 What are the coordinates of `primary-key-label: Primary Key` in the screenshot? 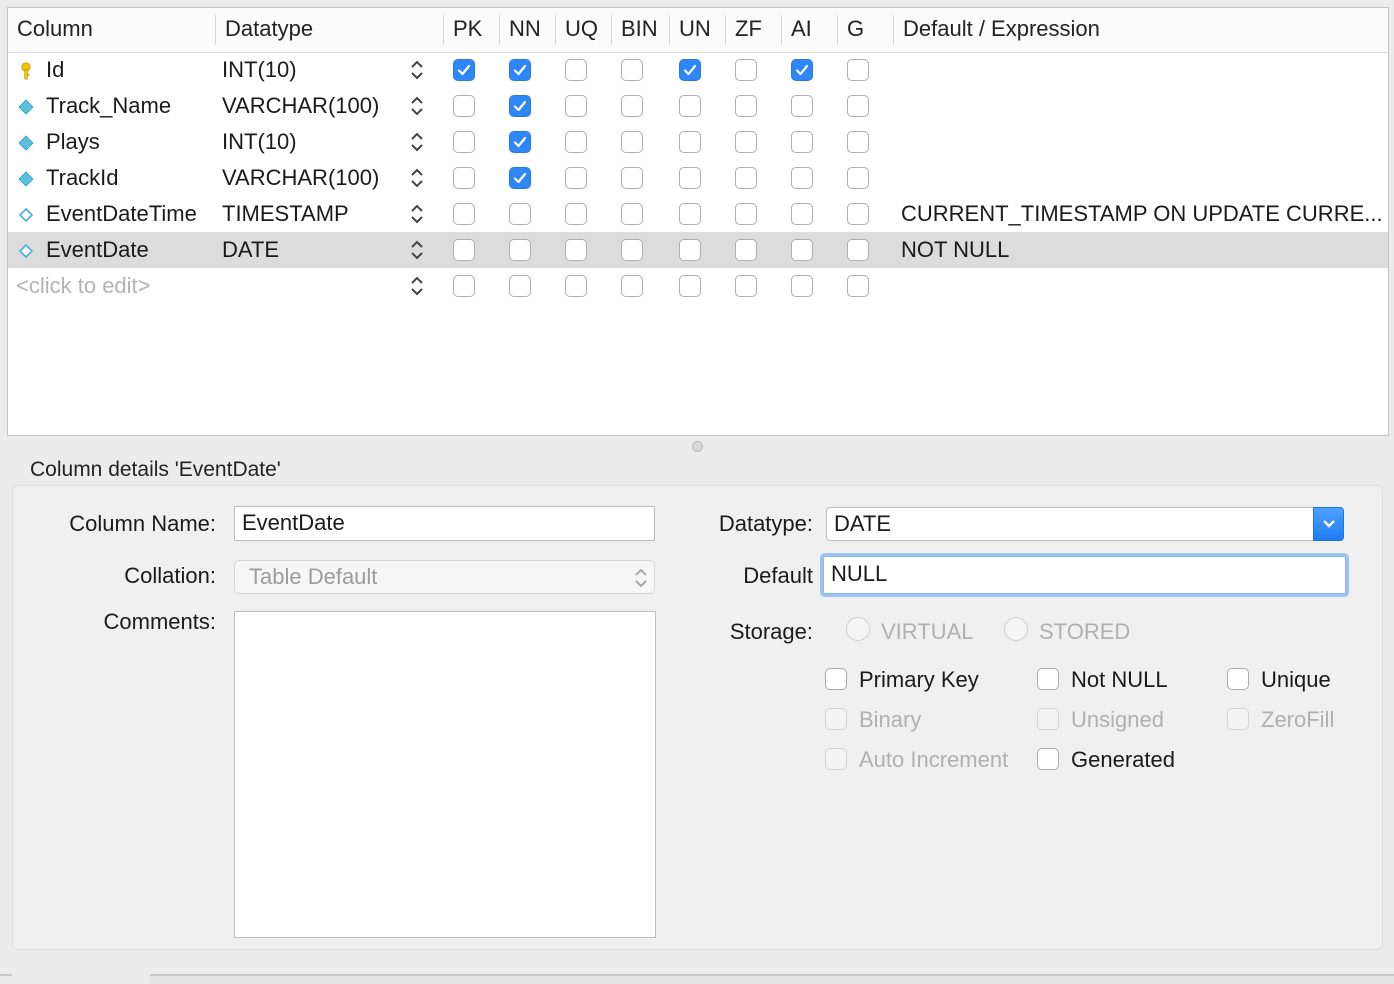 It's located at (919, 680).